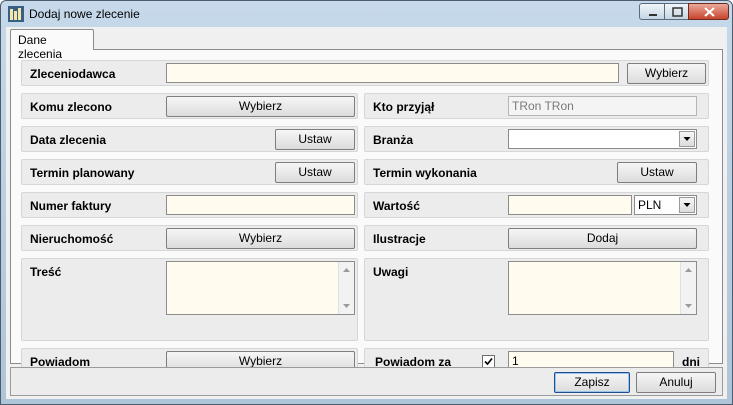 Image resolution: width=733 pixels, height=405 pixels. I want to click on window-title: Dodaj nowe zlecenie, so click(84, 14).